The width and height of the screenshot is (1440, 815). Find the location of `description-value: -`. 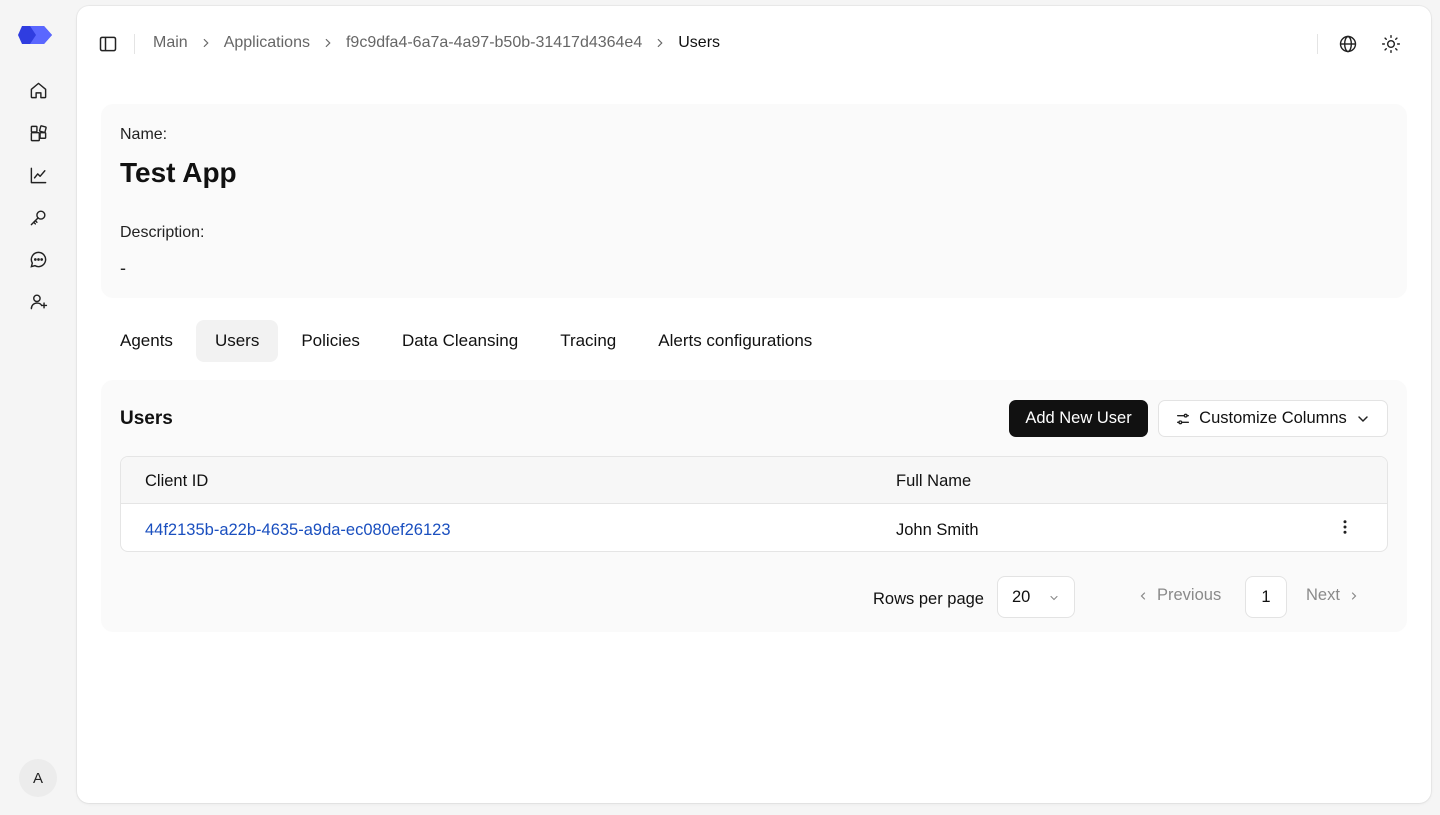

description-value: - is located at coordinates (123, 268).